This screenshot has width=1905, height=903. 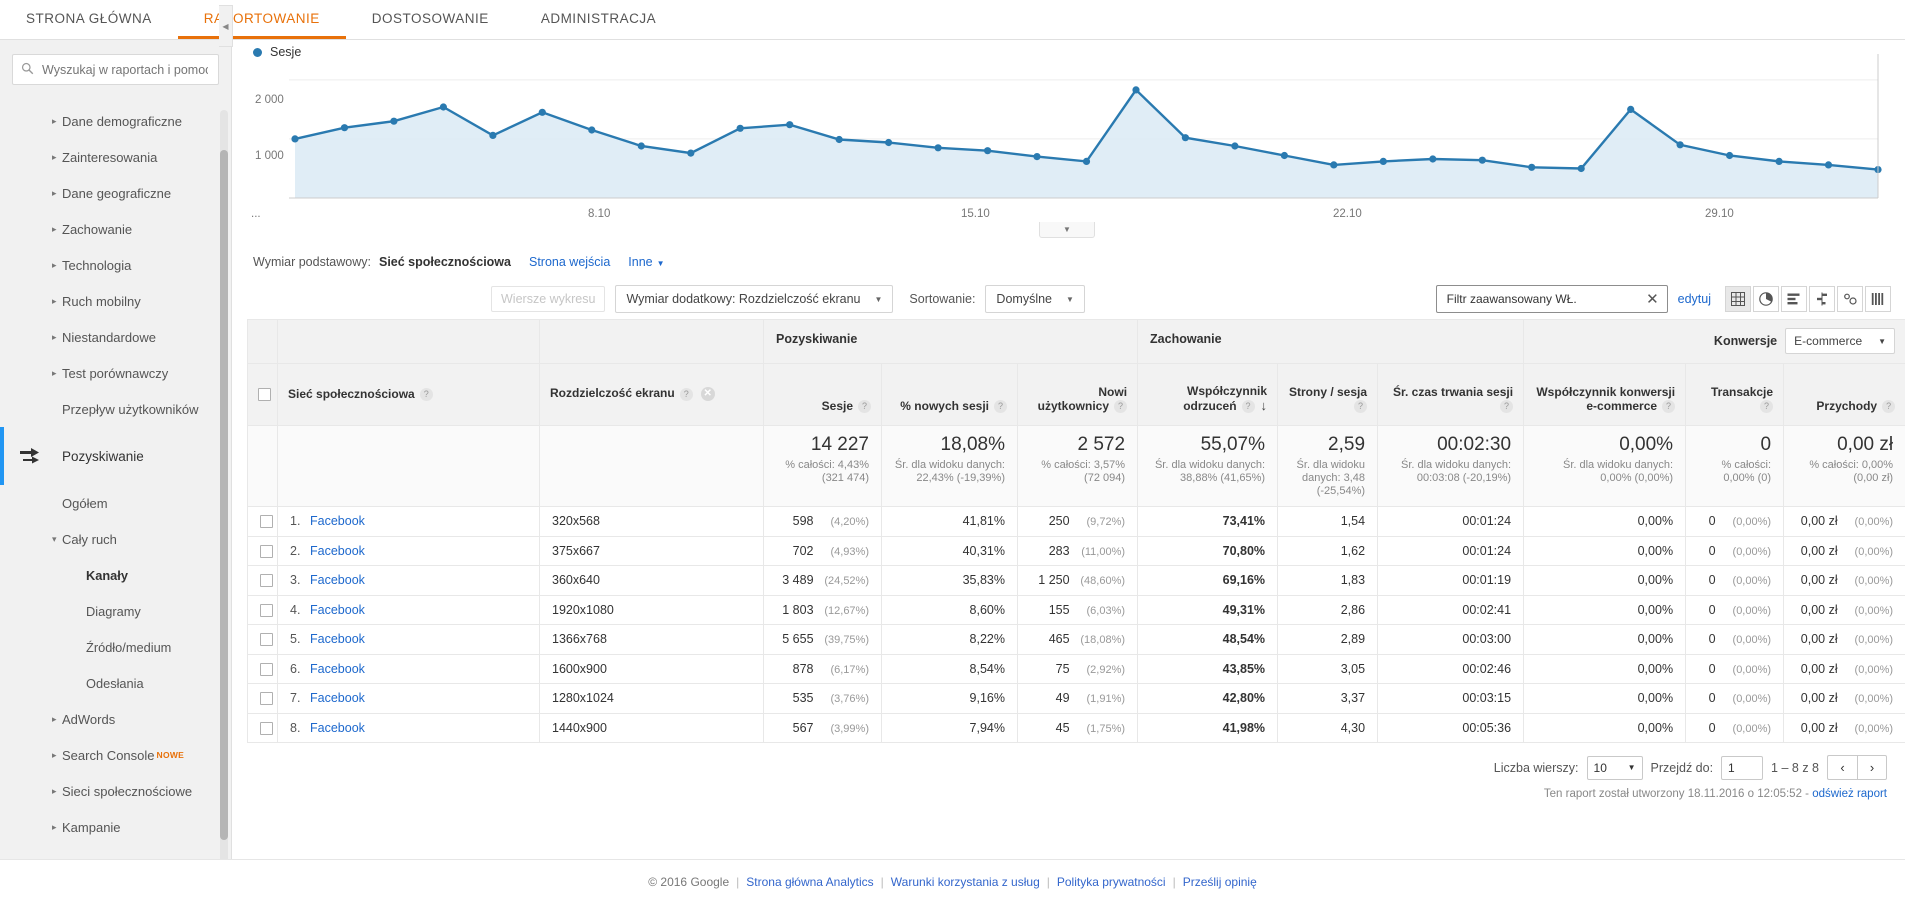 I want to click on select-all-checkbox, so click(x=264, y=394).